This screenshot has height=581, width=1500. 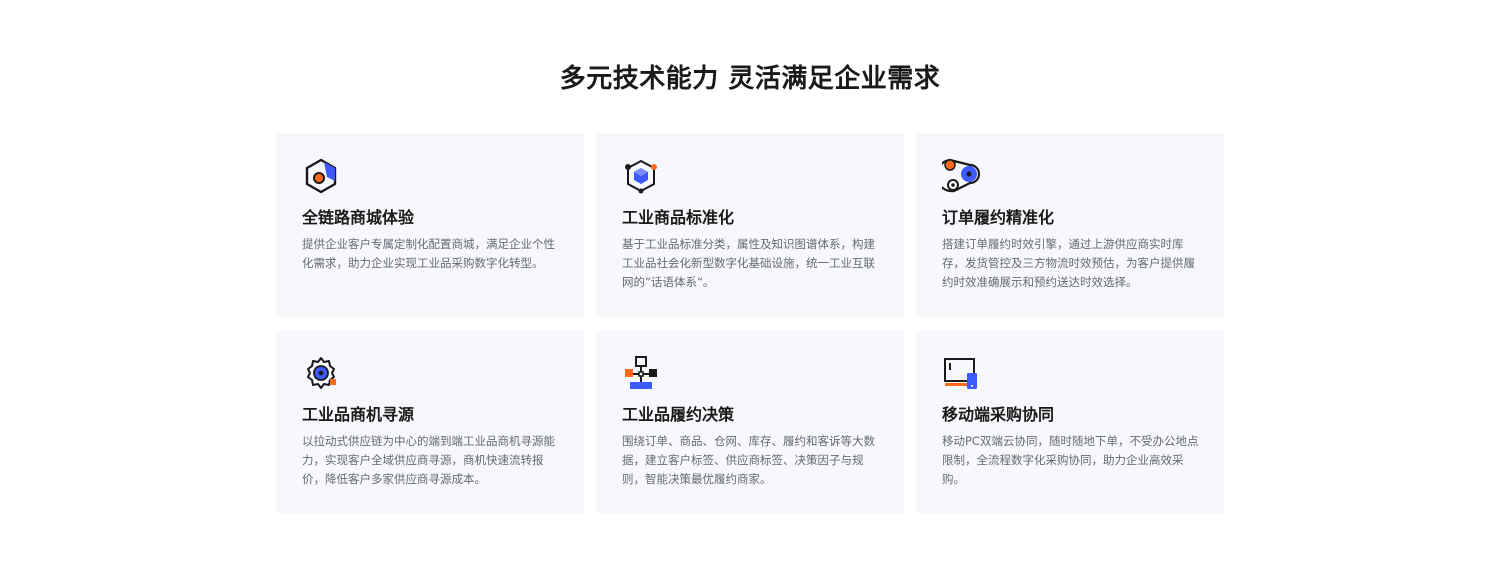 I want to click on card-title: 工业商品标准化, so click(x=678, y=217).